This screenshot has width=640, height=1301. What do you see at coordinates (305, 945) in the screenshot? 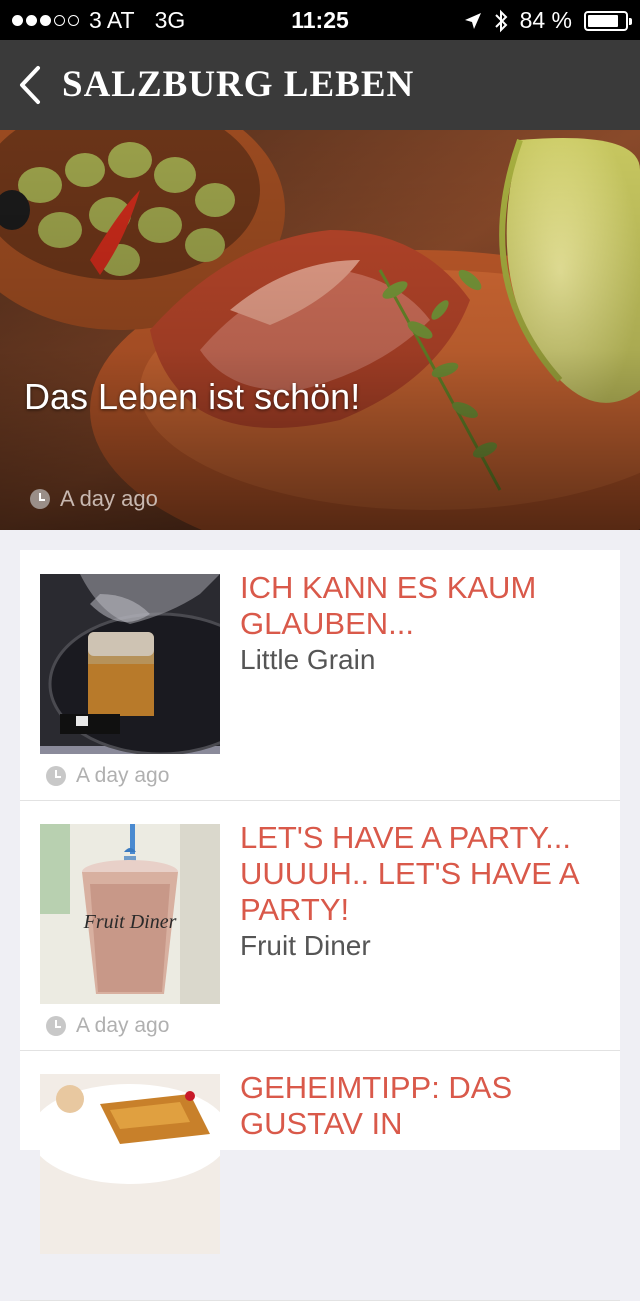
I see `article-subtitle: Fruit Diner` at bounding box center [305, 945].